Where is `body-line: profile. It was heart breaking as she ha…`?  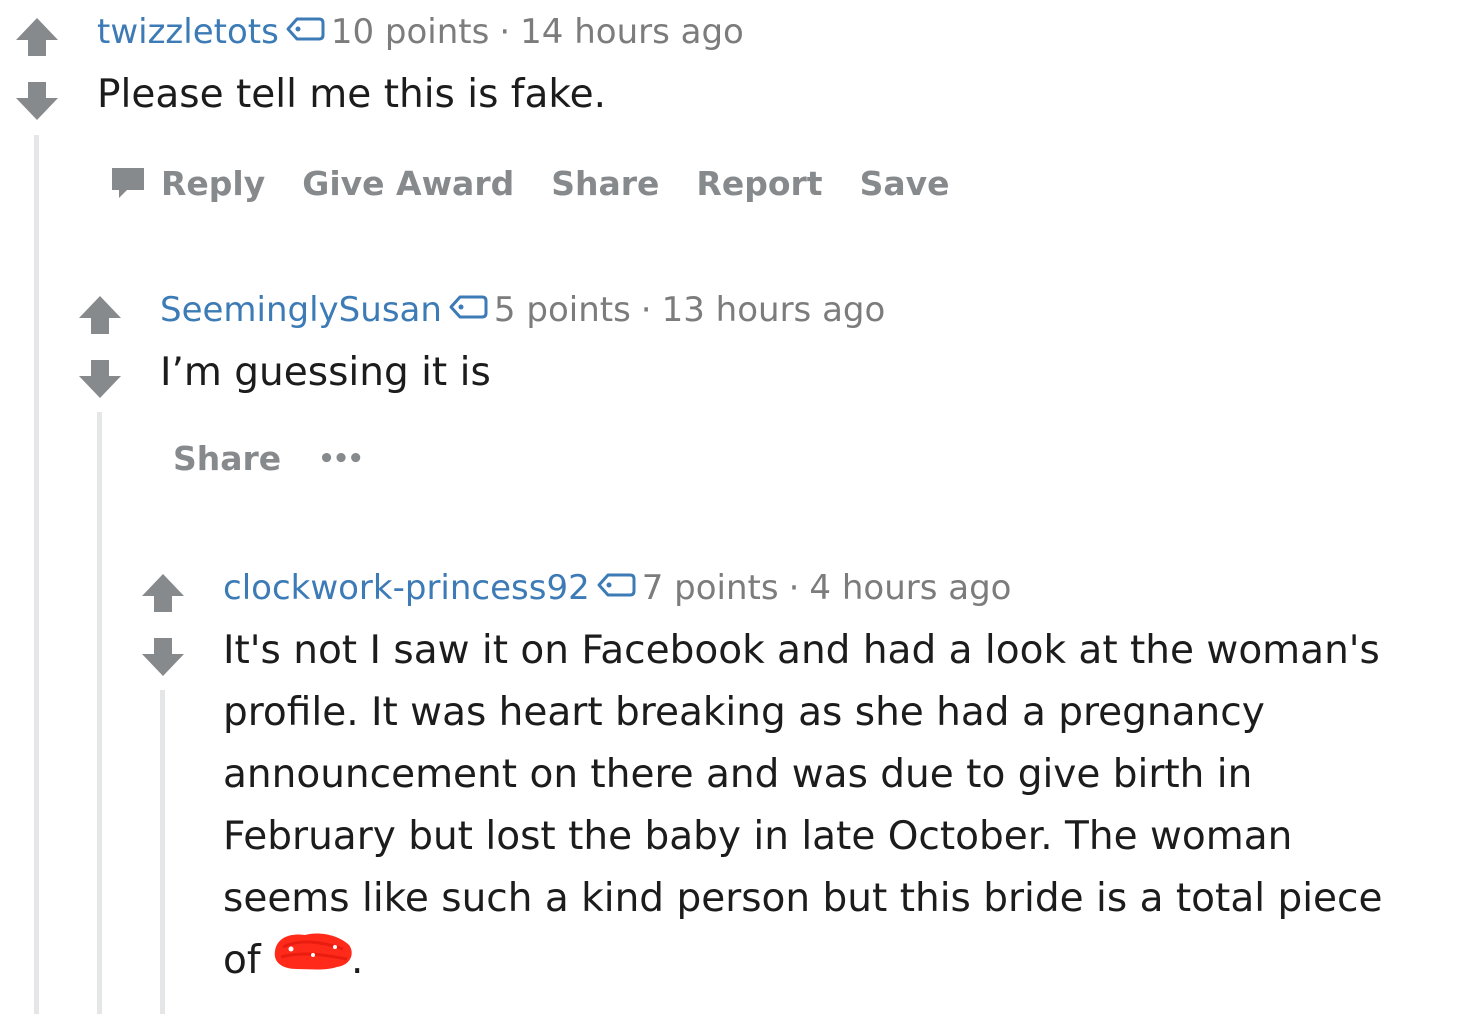 body-line: profile. It was heart breaking as she ha… is located at coordinates (744, 712).